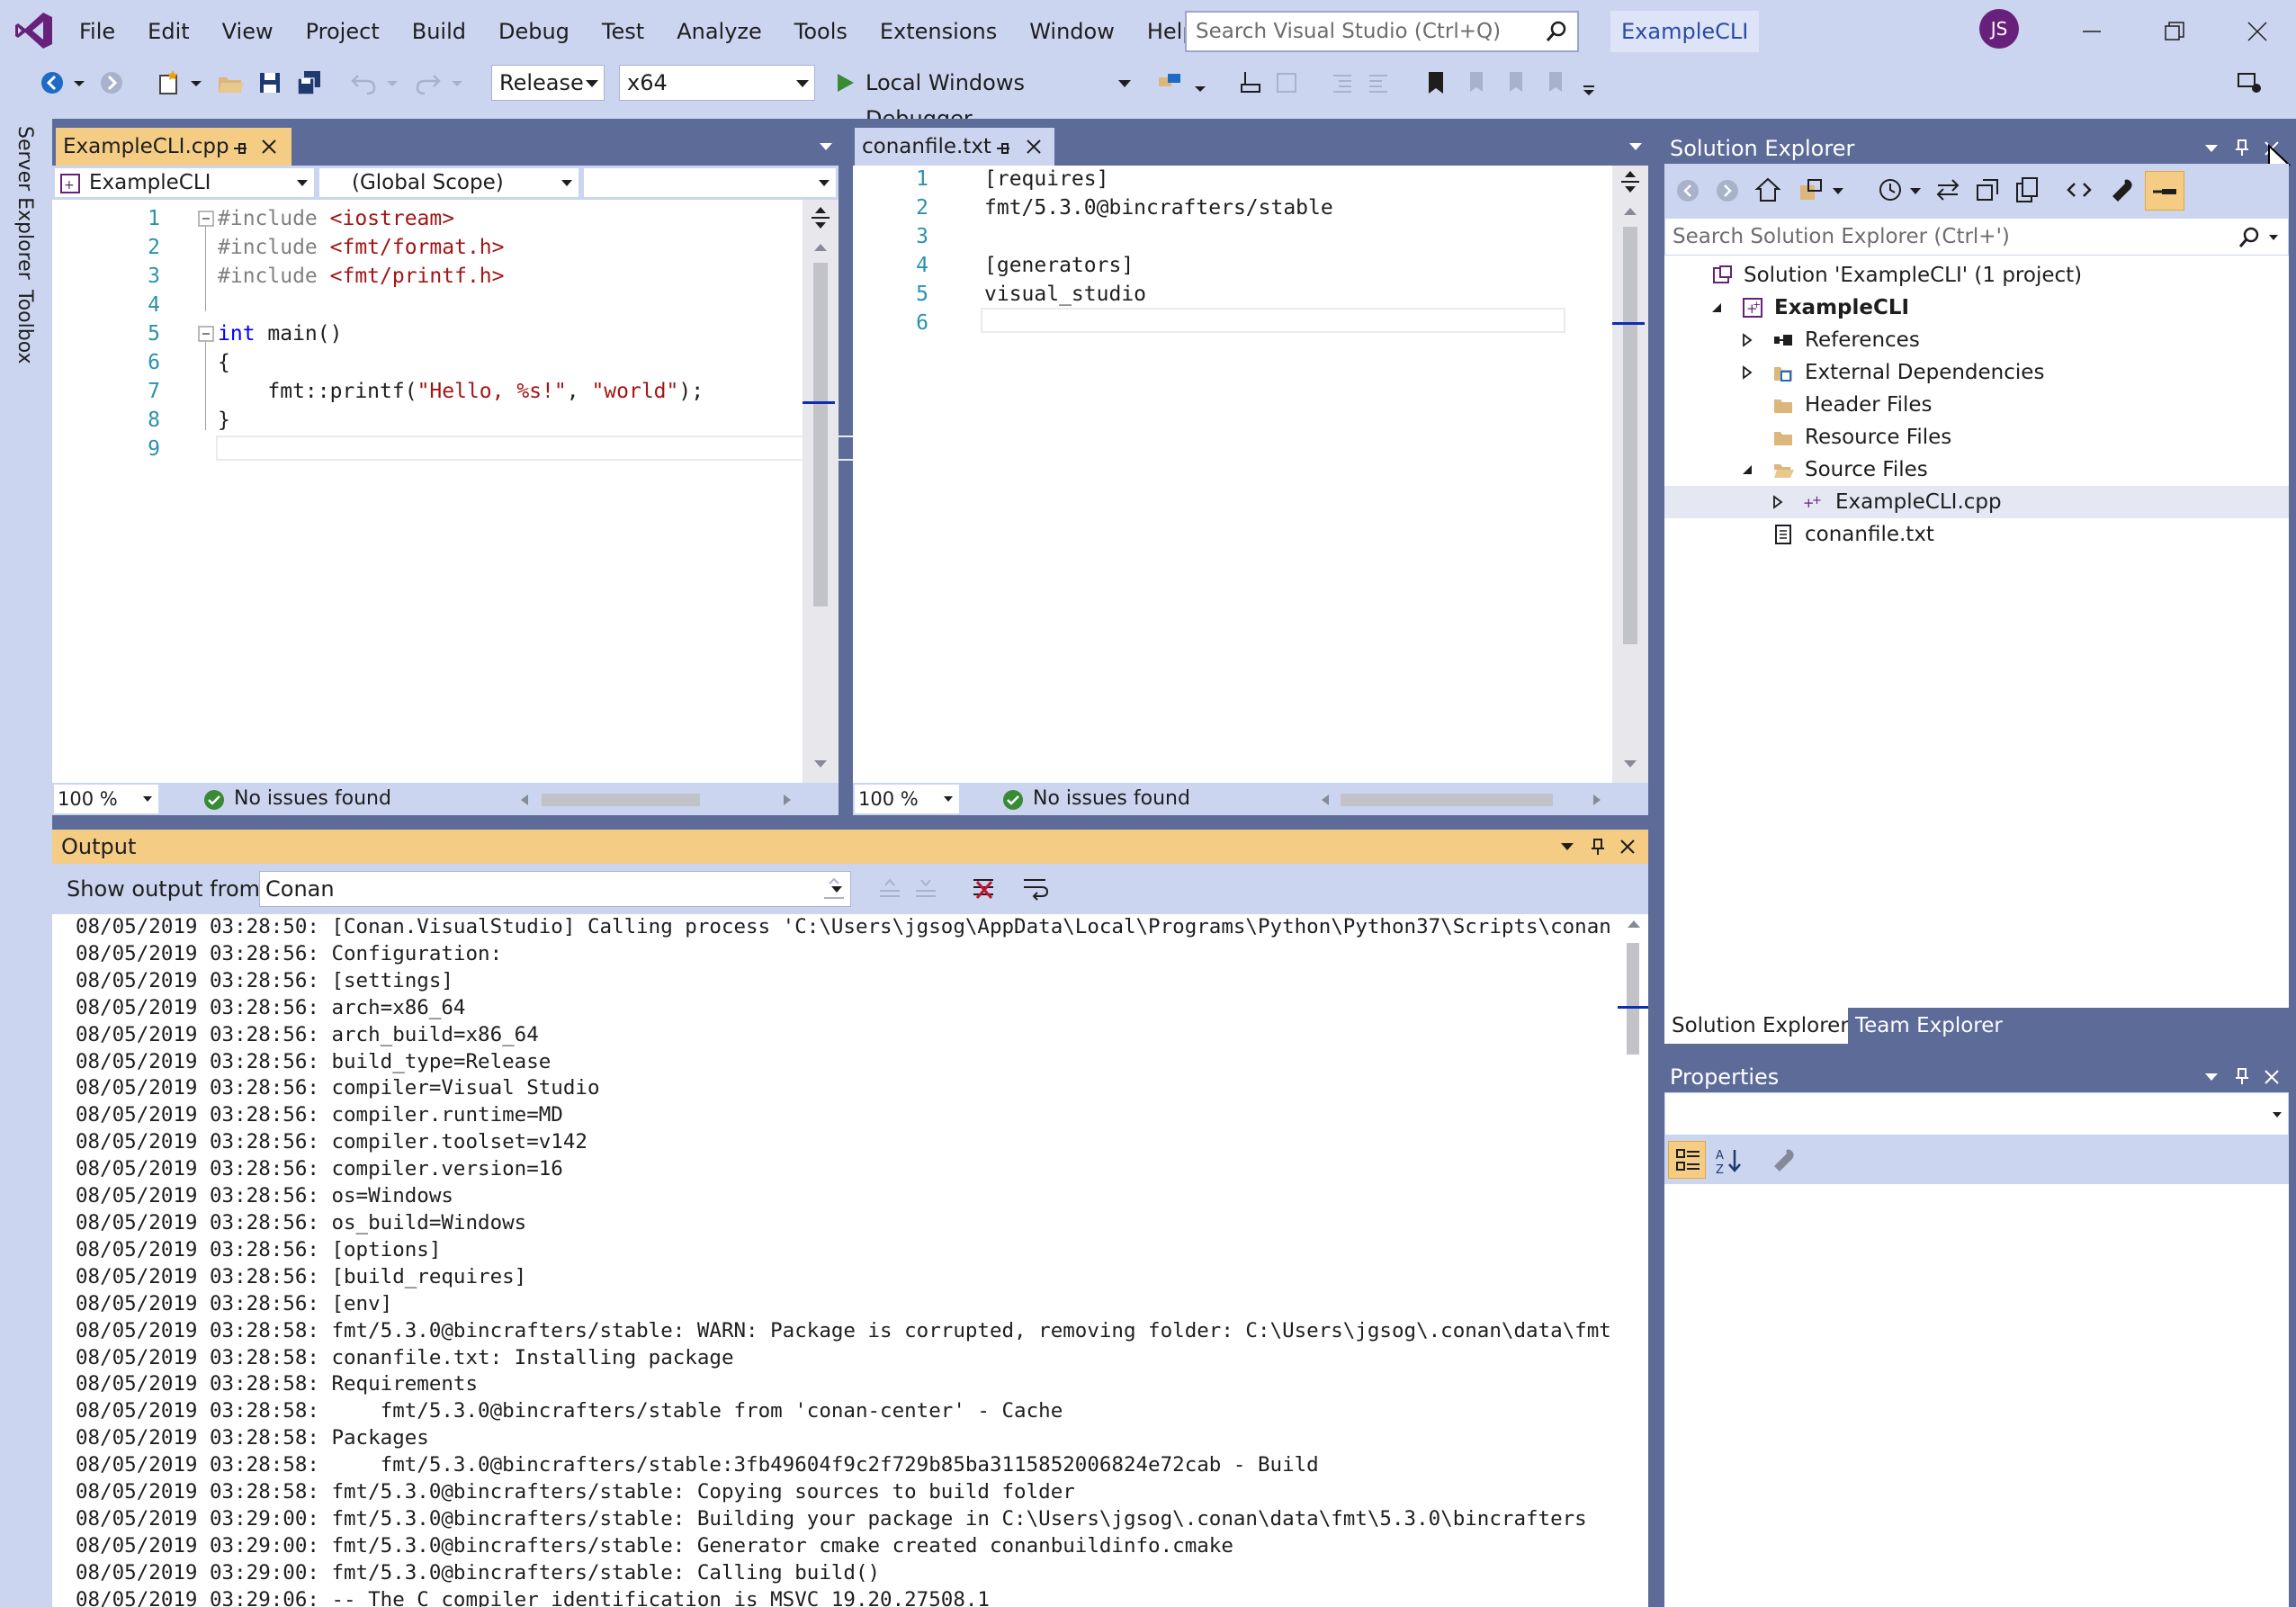 The height and width of the screenshot is (1607, 2296). What do you see at coordinates (889, 888) in the screenshot?
I see `previous-message-icon` at bounding box center [889, 888].